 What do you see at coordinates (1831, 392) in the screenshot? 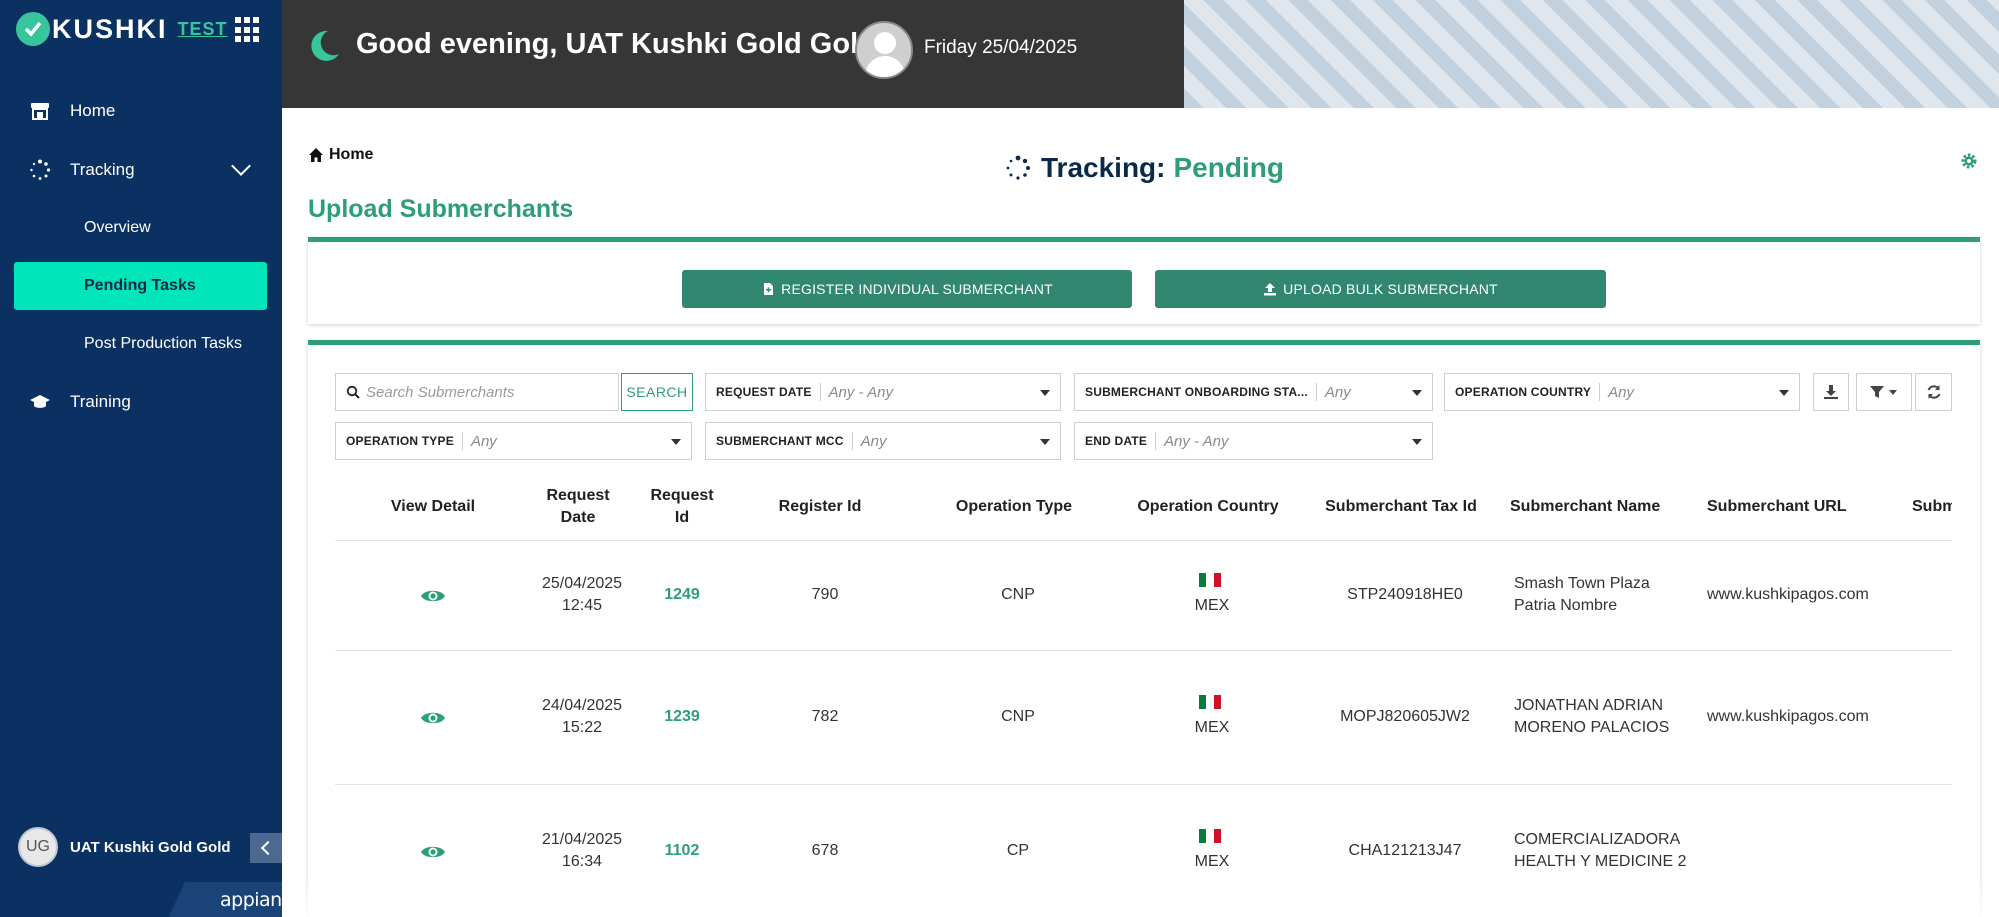
I see `download-button` at bounding box center [1831, 392].